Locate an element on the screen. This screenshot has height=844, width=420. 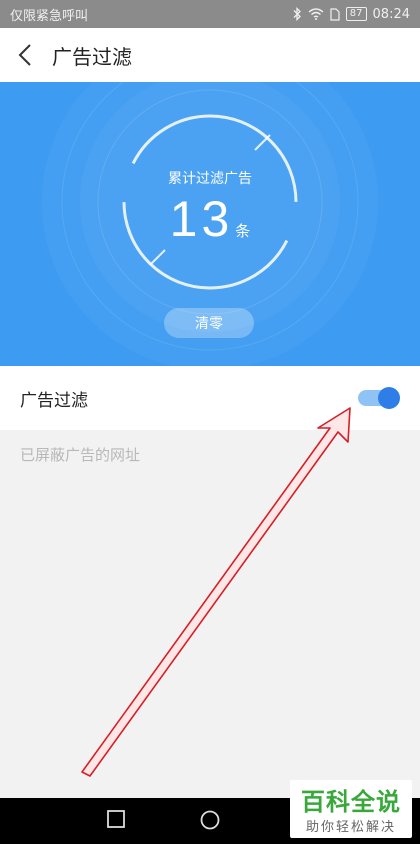
blocked-urls-link: 已屏蔽广告的网址 is located at coordinates (80, 454).